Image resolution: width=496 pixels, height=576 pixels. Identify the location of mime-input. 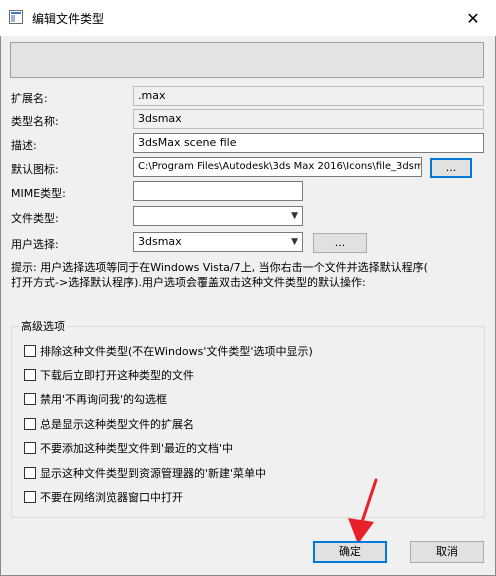
(218, 191).